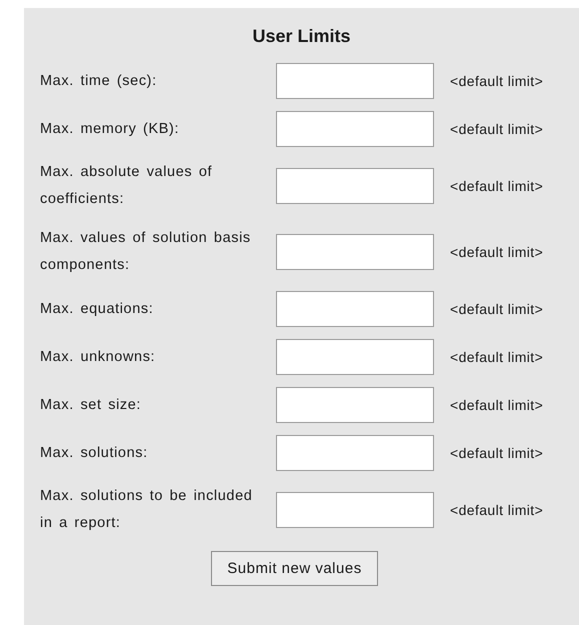  I want to click on field-label: Max. equations:, so click(97, 309).